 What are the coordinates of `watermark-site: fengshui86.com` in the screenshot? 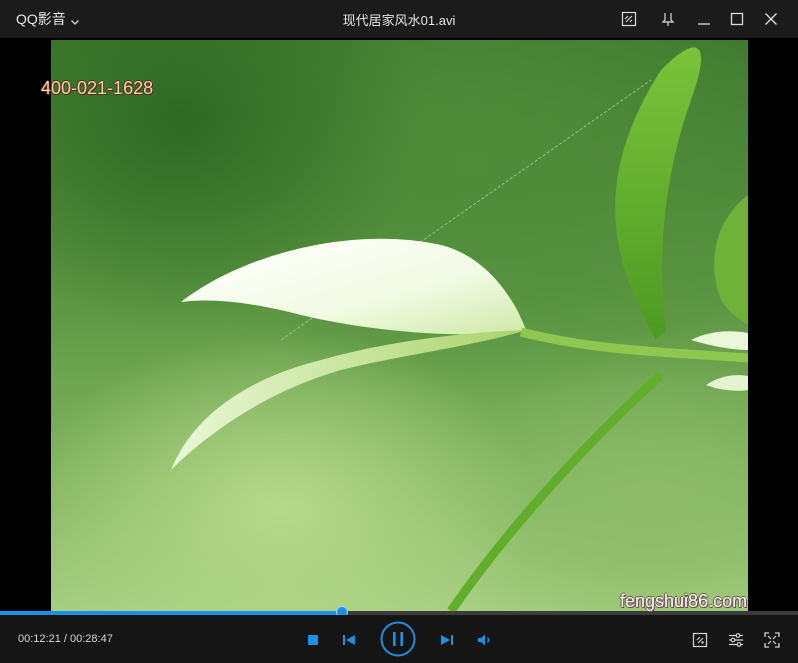 It's located at (684, 601).